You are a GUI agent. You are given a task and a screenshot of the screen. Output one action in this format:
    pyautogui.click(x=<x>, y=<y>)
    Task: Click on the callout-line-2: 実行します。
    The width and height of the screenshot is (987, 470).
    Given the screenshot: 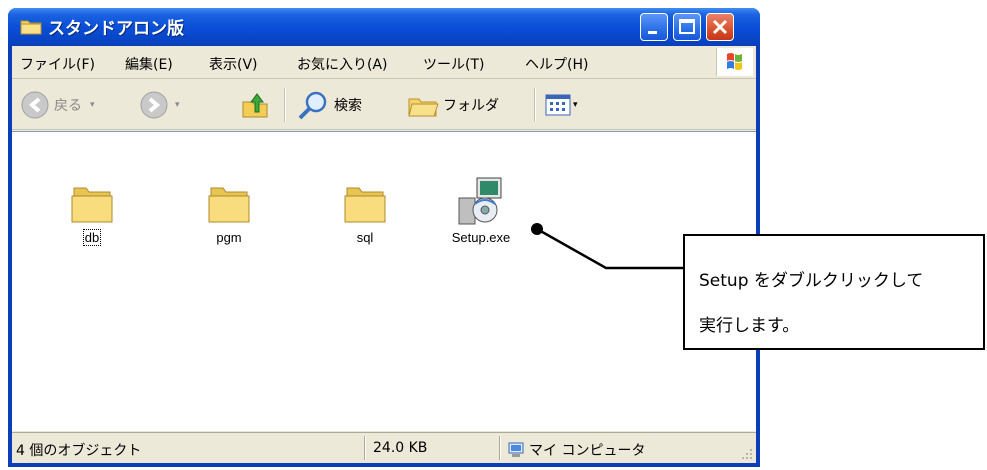 What is the action you would take?
    pyautogui.click(x=749, y=326)
    